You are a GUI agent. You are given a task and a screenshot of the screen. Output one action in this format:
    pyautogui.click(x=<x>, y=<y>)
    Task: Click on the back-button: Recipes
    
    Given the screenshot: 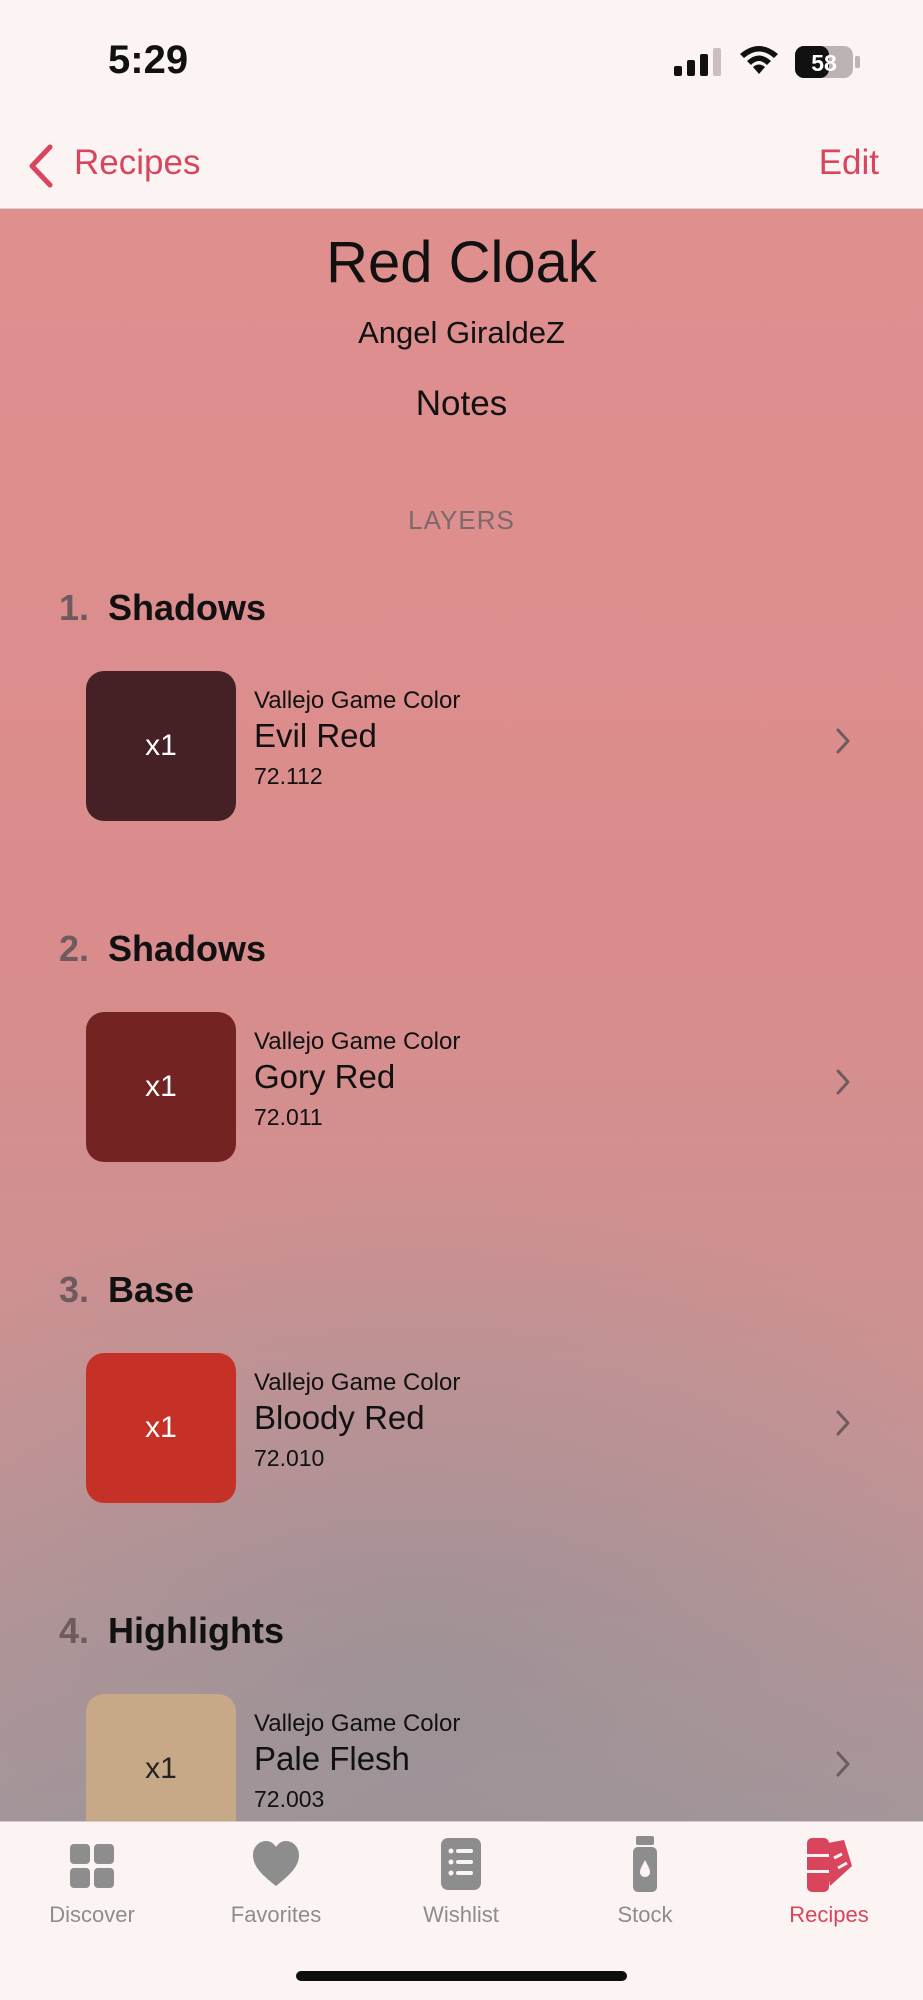 What is the action you would take?
    pyautogui.click(x=137, y=163)
    